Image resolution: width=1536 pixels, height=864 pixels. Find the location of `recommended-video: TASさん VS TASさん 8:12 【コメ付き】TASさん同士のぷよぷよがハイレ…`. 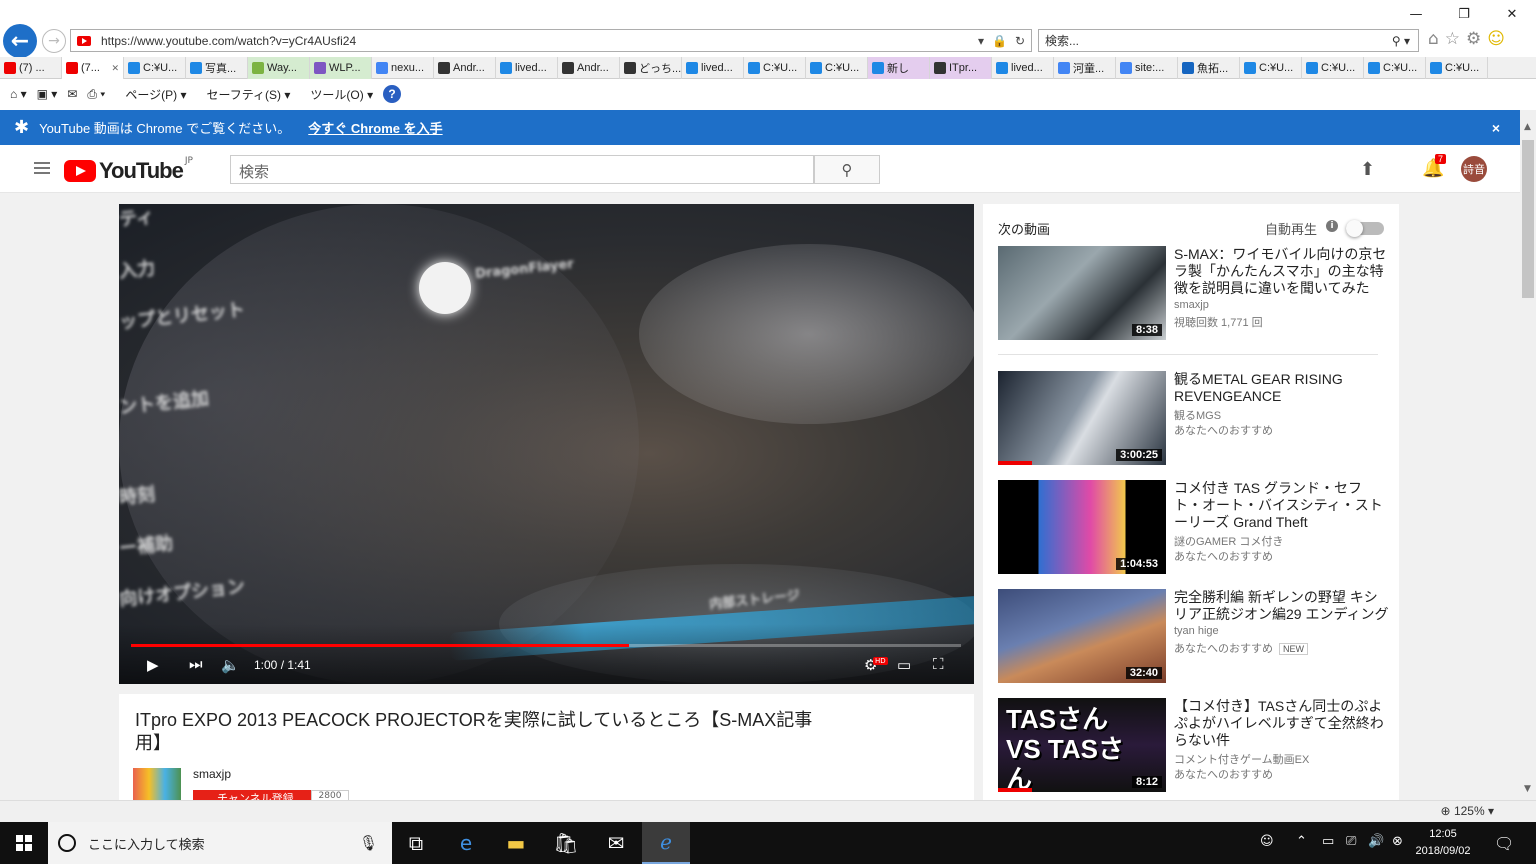

recommended-video: TASさん VS TASさん 8:12 【コメ付き】TASさん同士のぷよぷよがハイレ… is located at coordinates (1193, 745).